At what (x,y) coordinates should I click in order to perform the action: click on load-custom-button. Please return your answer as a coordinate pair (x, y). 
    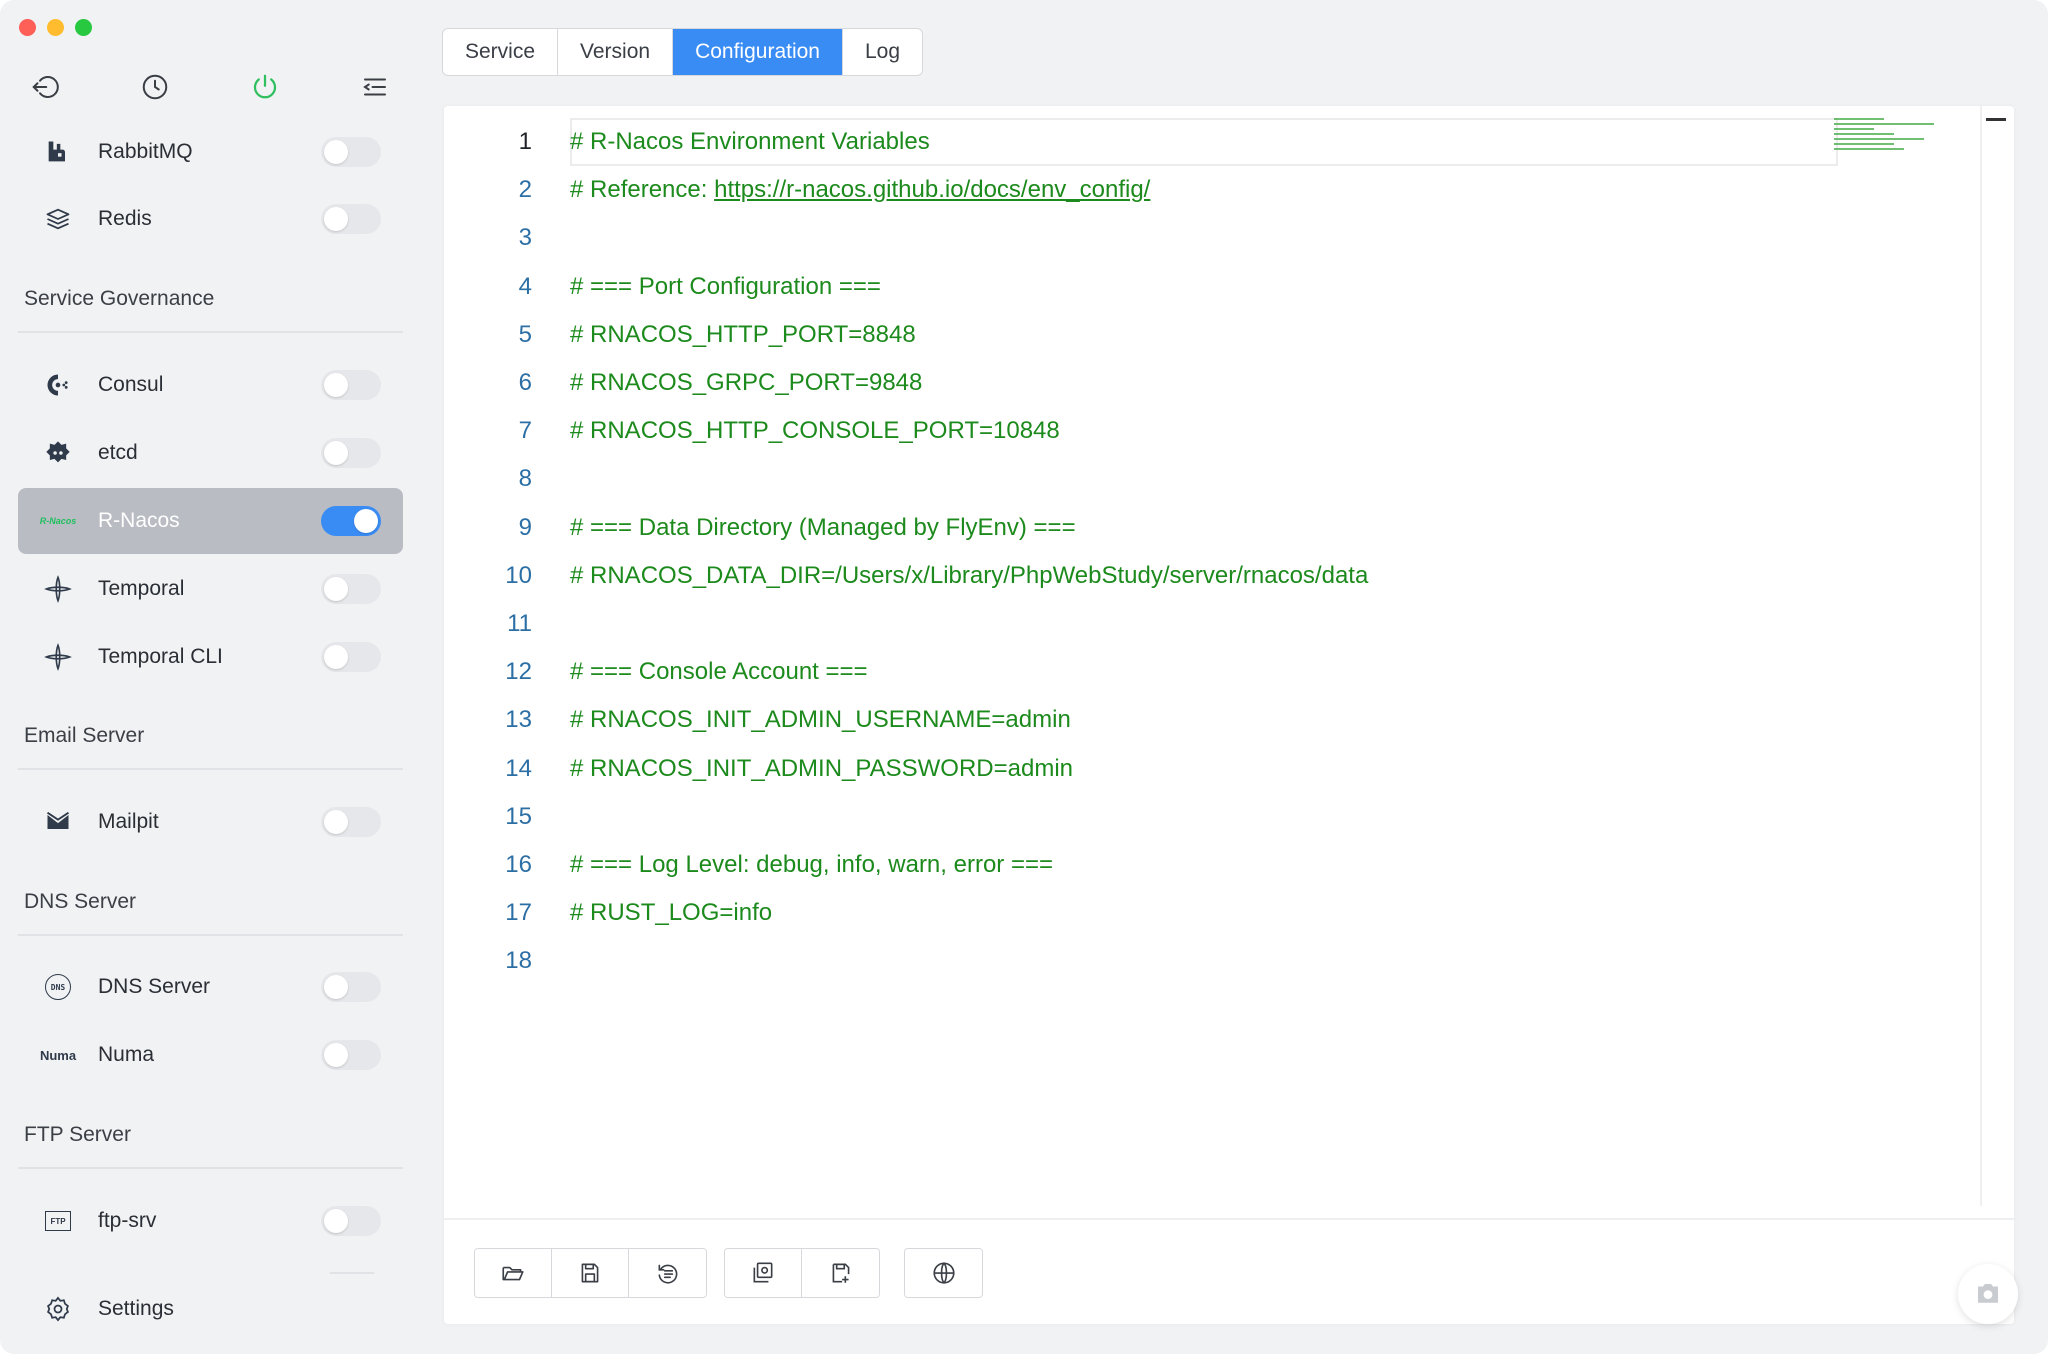
    Looking at the image, I should click on (763, 1273).